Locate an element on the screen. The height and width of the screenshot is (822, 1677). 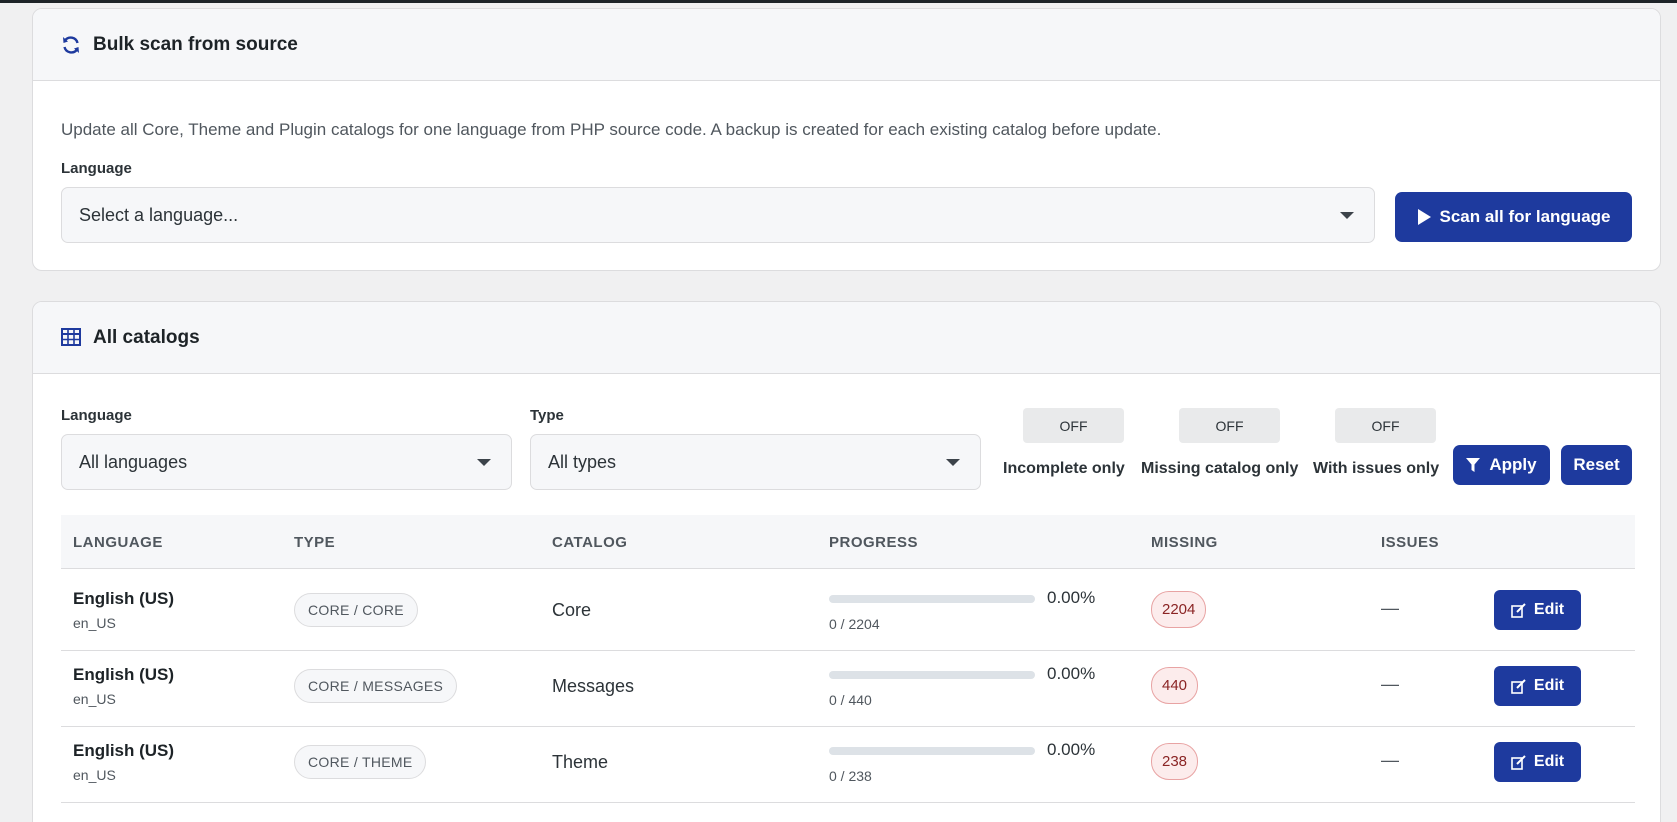
row-progress-count: 0 / 2204 is located at coordinates (854, 624).